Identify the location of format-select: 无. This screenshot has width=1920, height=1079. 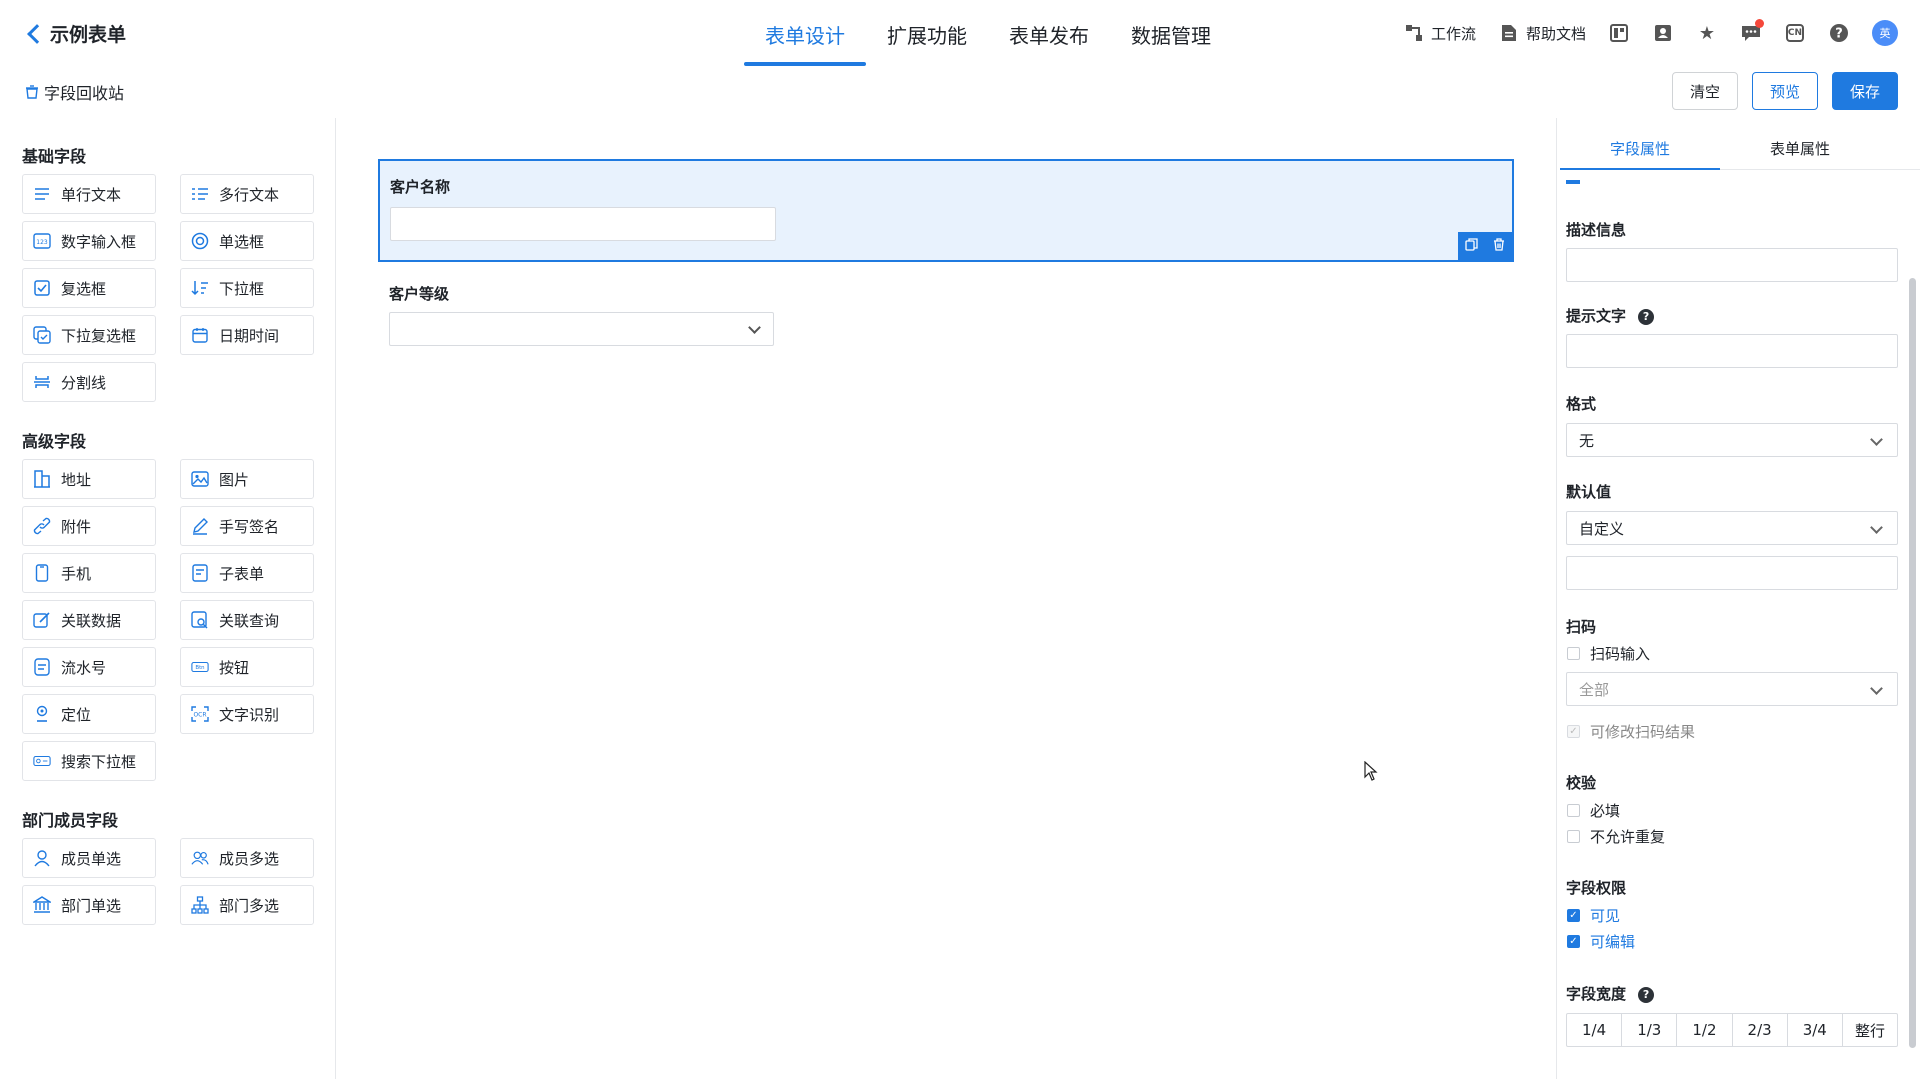
(1732, 440).